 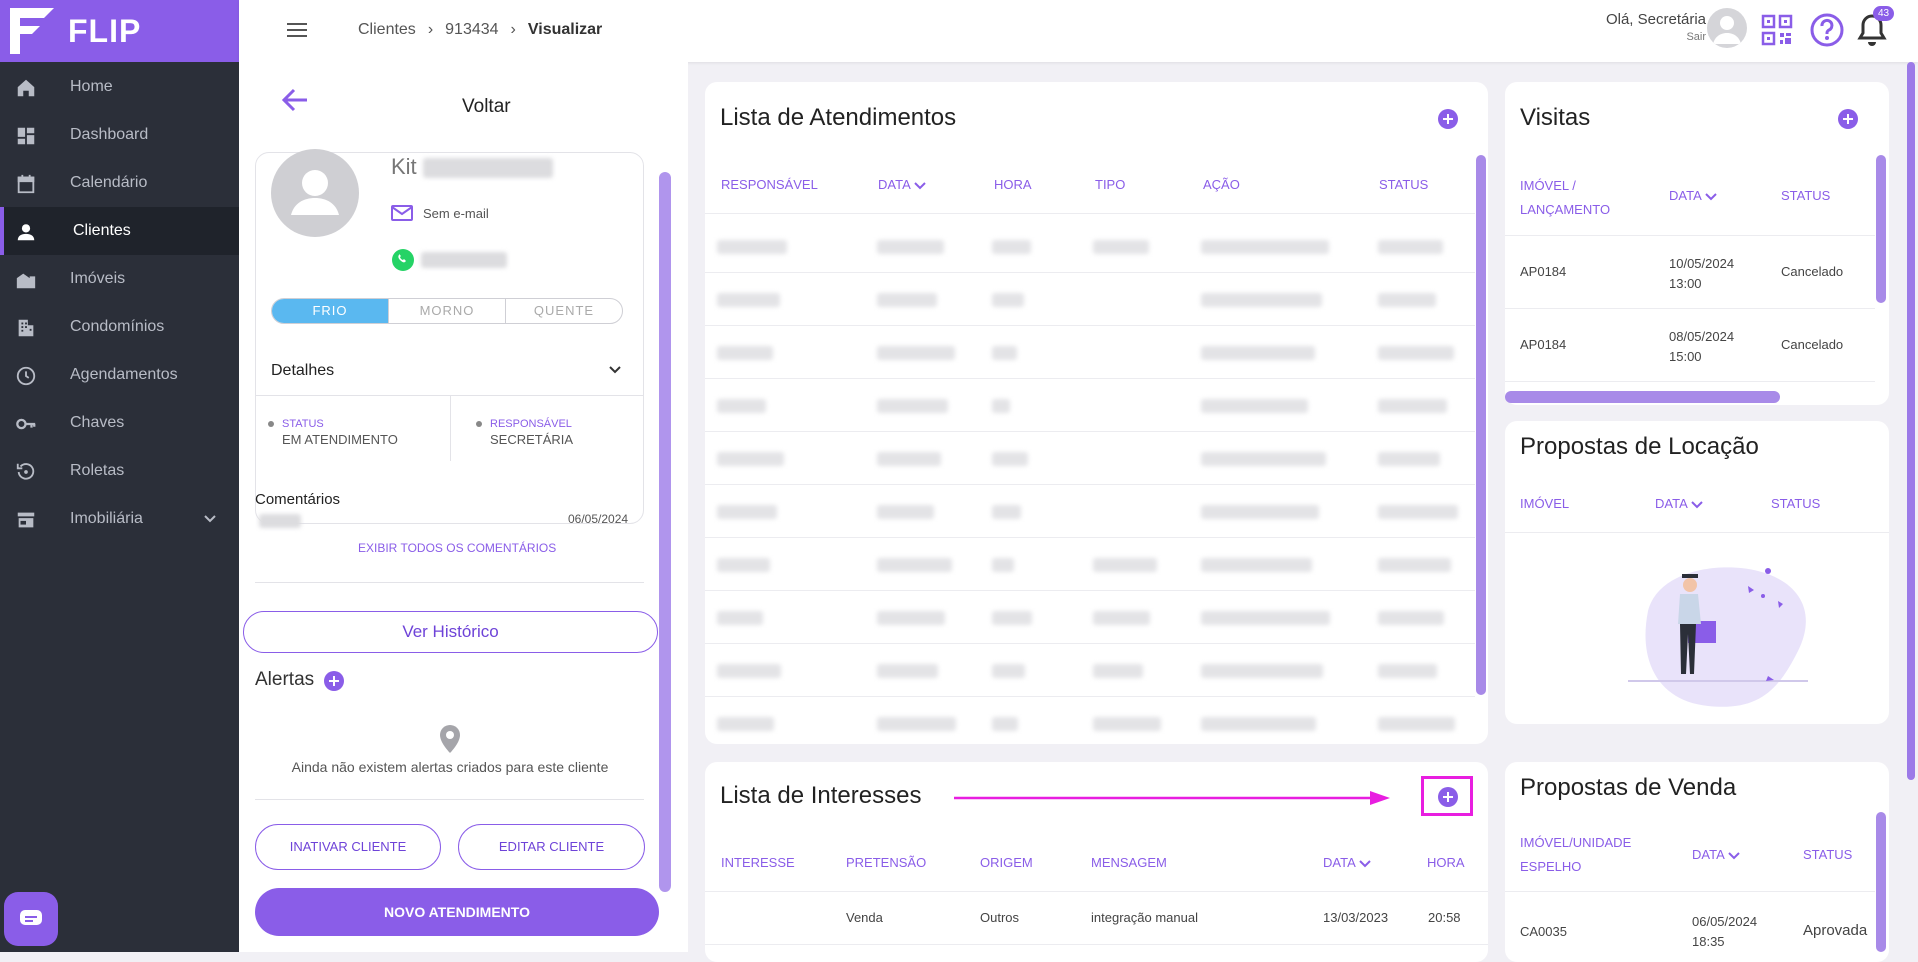 I want to click on column-header-responsavel: RESPONSÁVEL, so click(x=769, y=184).